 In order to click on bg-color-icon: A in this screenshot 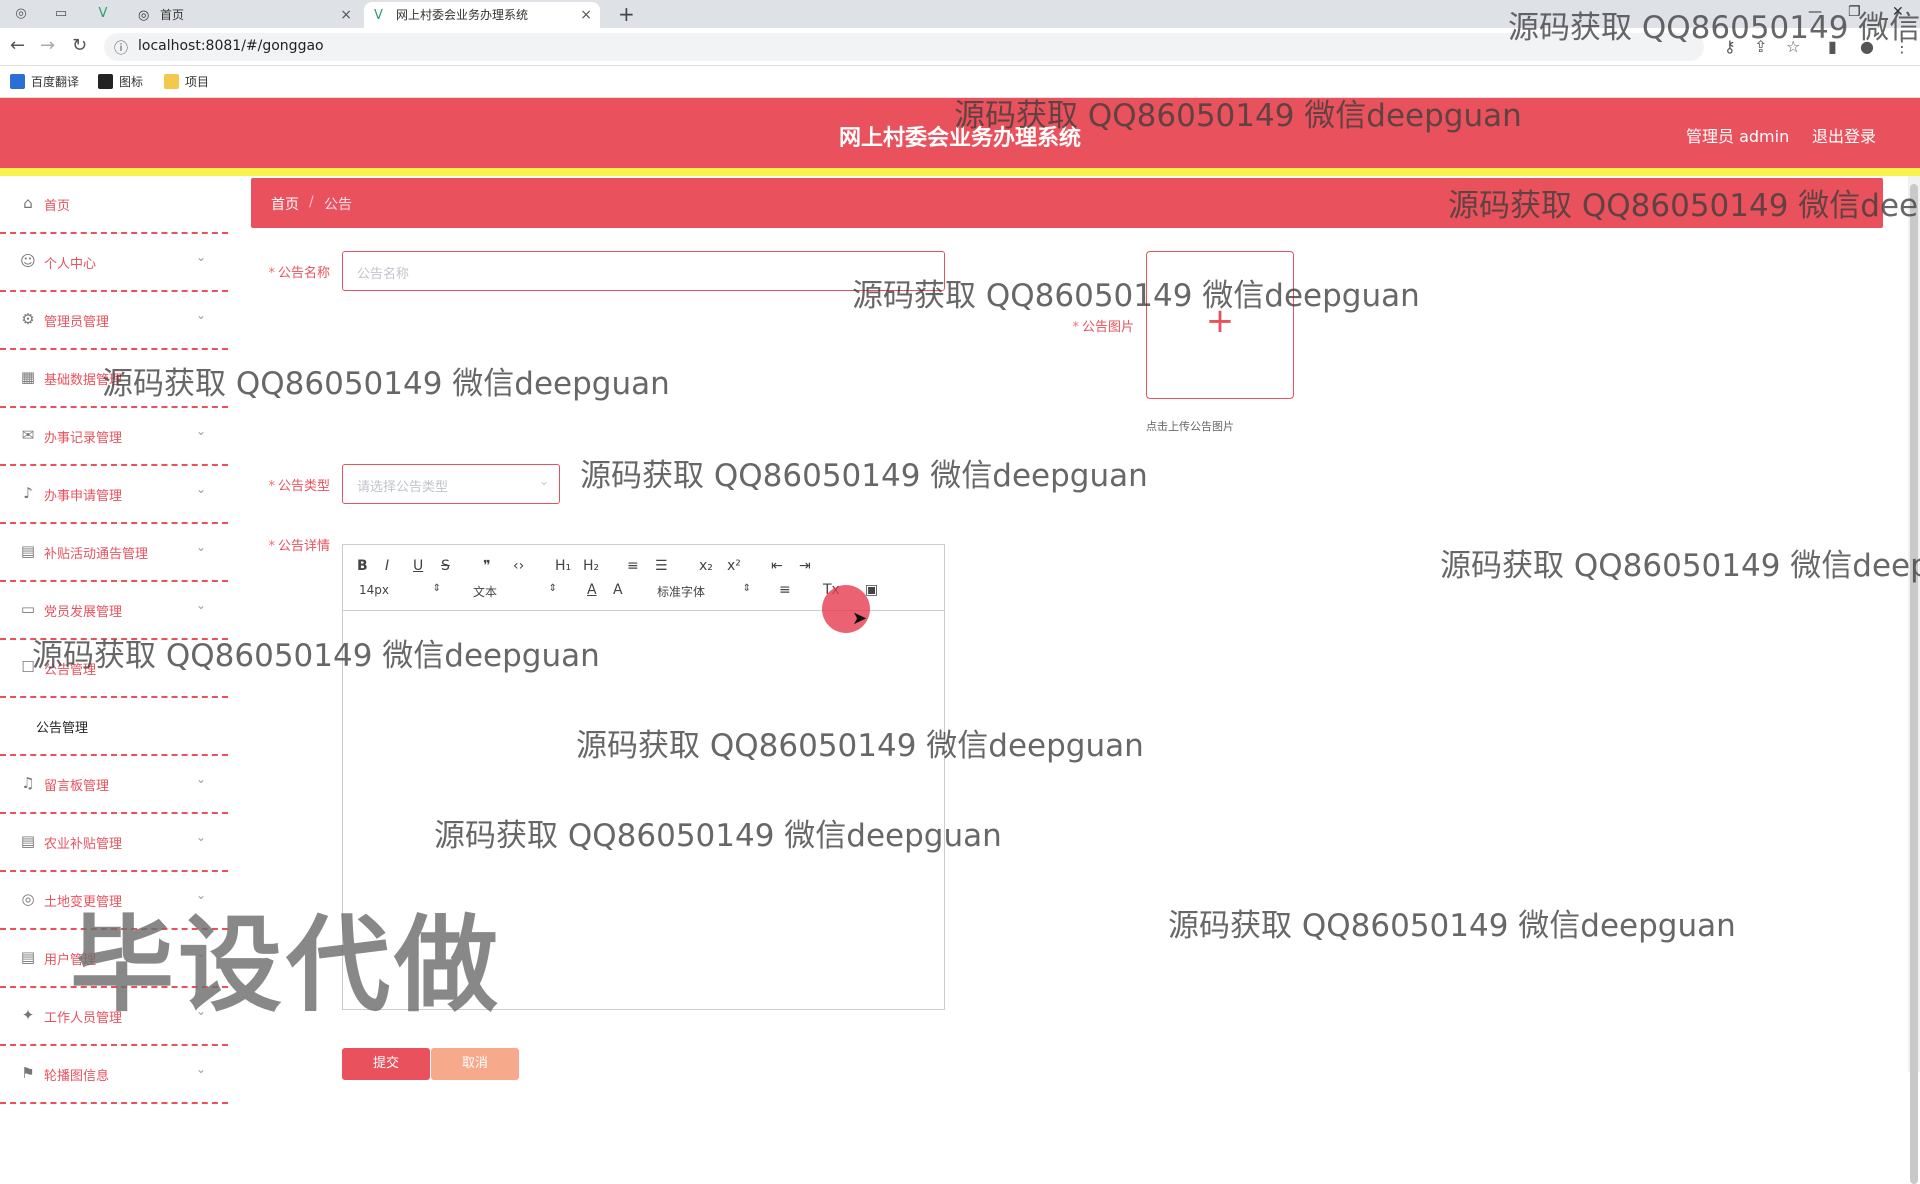, I will do `click(618, 590)`.